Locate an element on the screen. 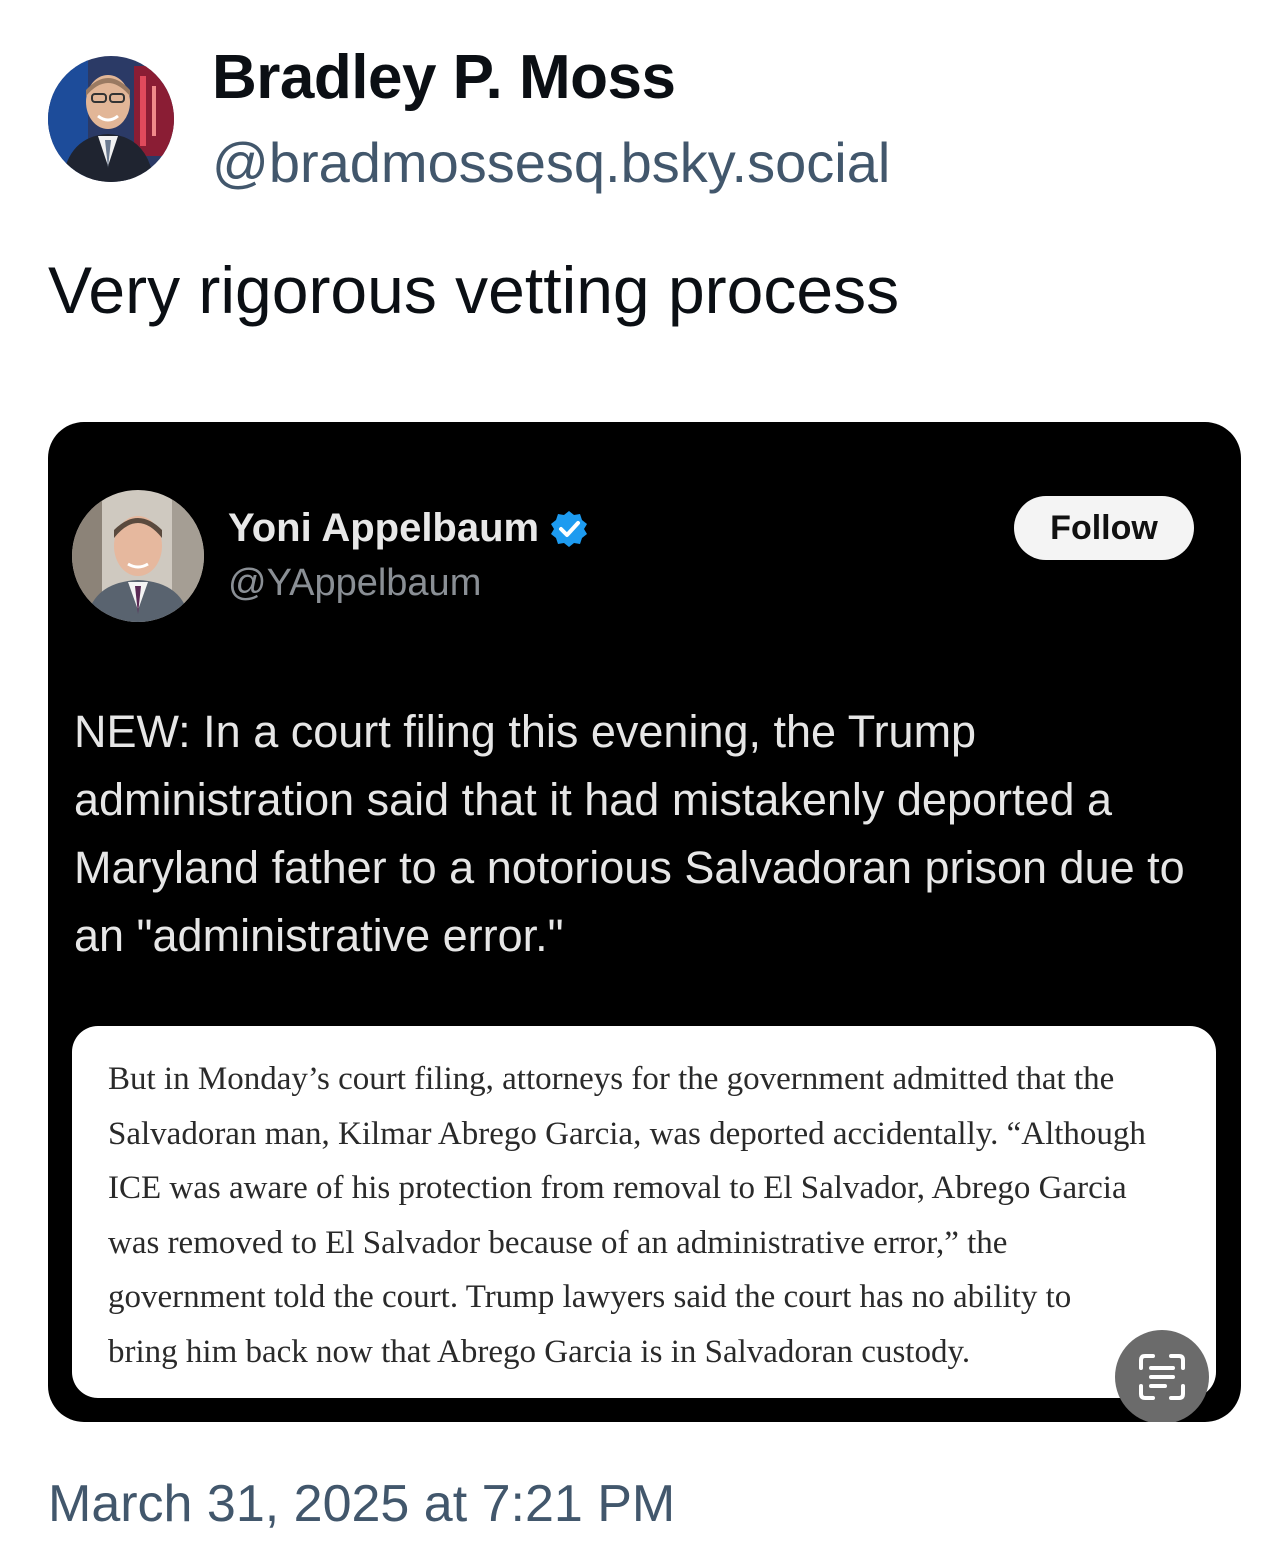 The height and width of the screenshot is (1555, 1280). quoted-author-name: Yoni Appelbaum is located at coordinates (408, 528).